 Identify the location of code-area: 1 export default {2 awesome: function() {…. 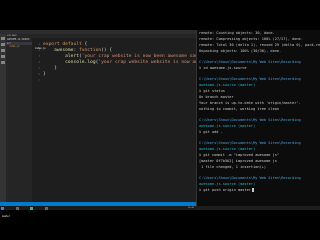
(126, 62).